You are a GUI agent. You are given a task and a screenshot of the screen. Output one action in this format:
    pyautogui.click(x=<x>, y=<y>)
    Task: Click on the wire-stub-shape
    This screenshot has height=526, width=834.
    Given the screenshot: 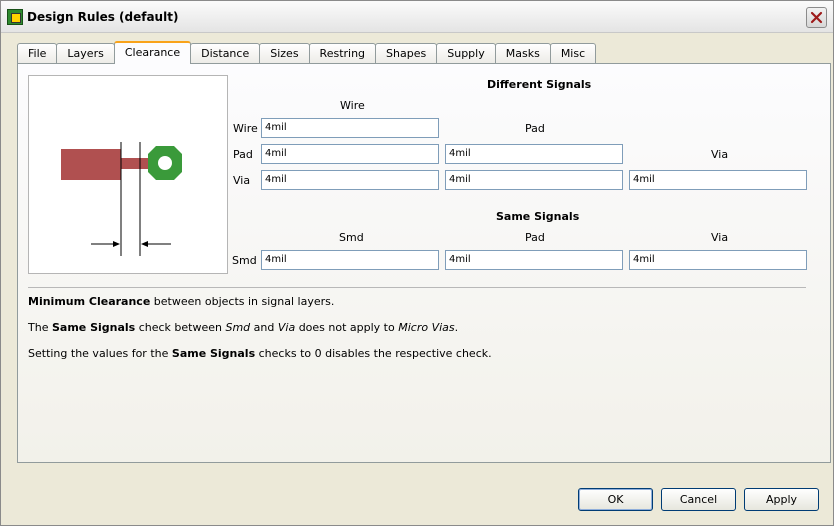 What is the action you would take?
    pyautogui.click(x=136, y=163)
    